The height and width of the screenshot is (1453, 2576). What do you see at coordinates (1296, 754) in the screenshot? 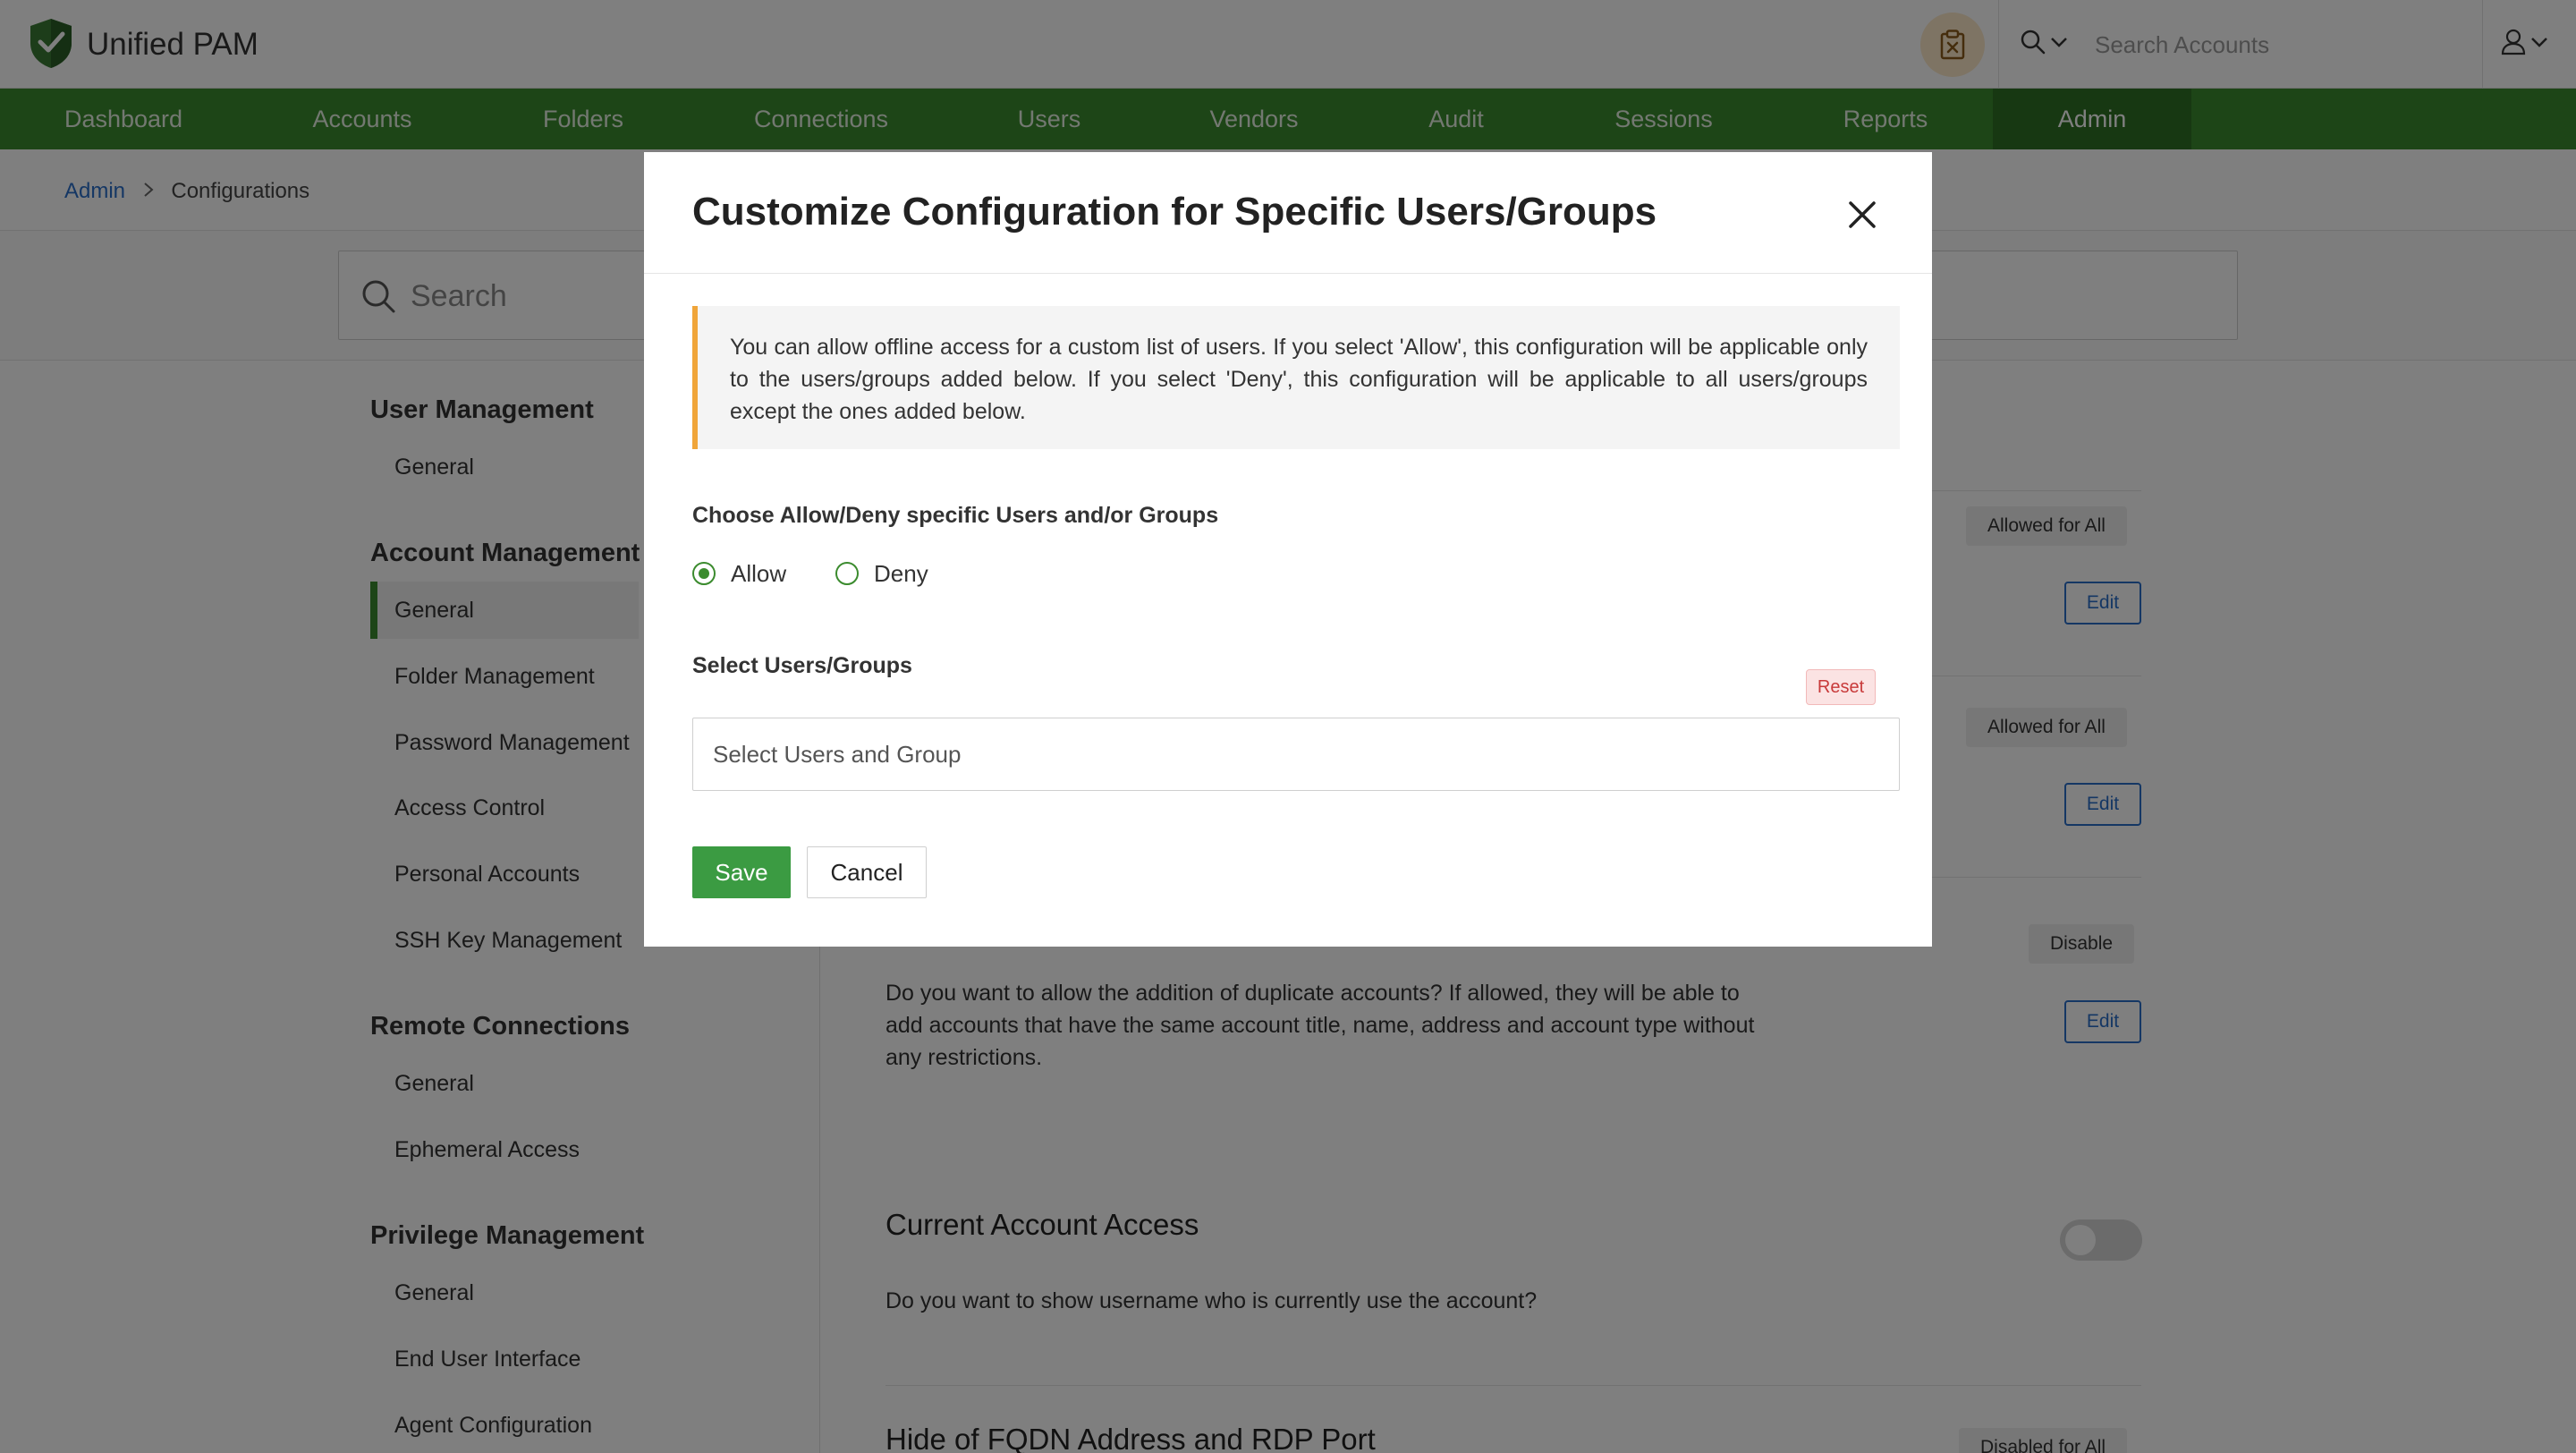
I see `users-groups-select: Select Users and Group` at bounding box center [1296, 754].